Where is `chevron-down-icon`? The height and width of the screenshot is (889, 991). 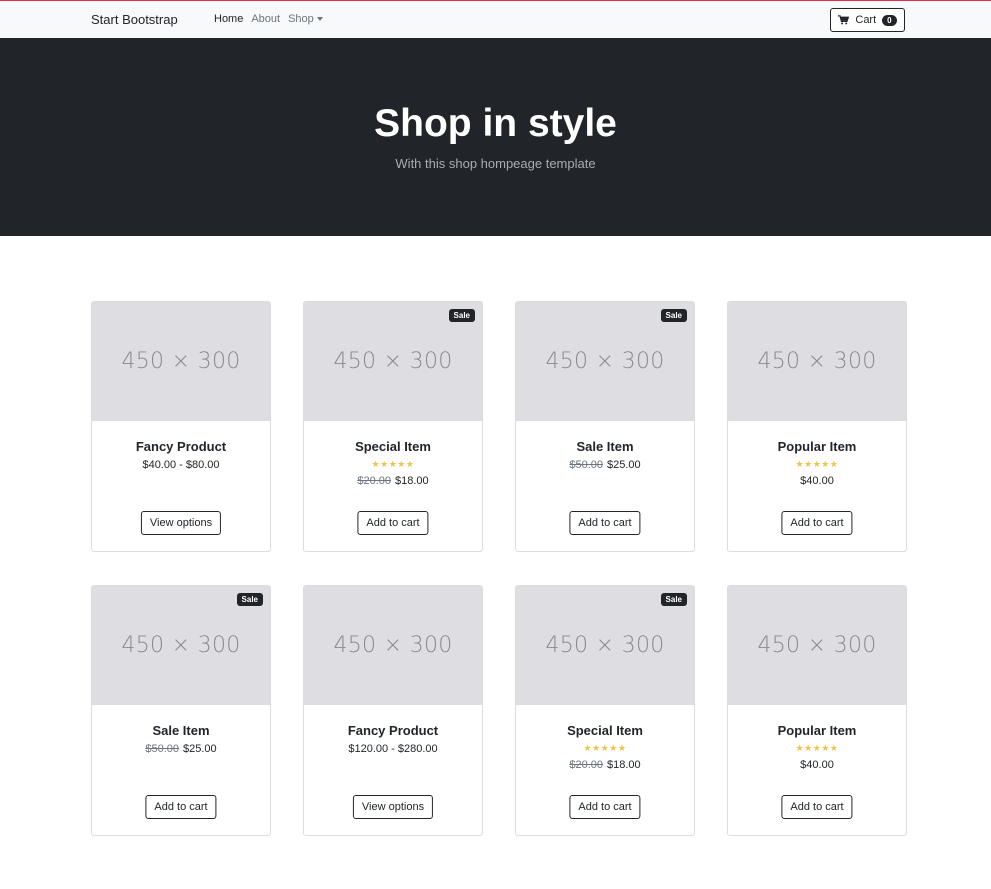 chevron-down-icon is located at coordinates (319, 19).